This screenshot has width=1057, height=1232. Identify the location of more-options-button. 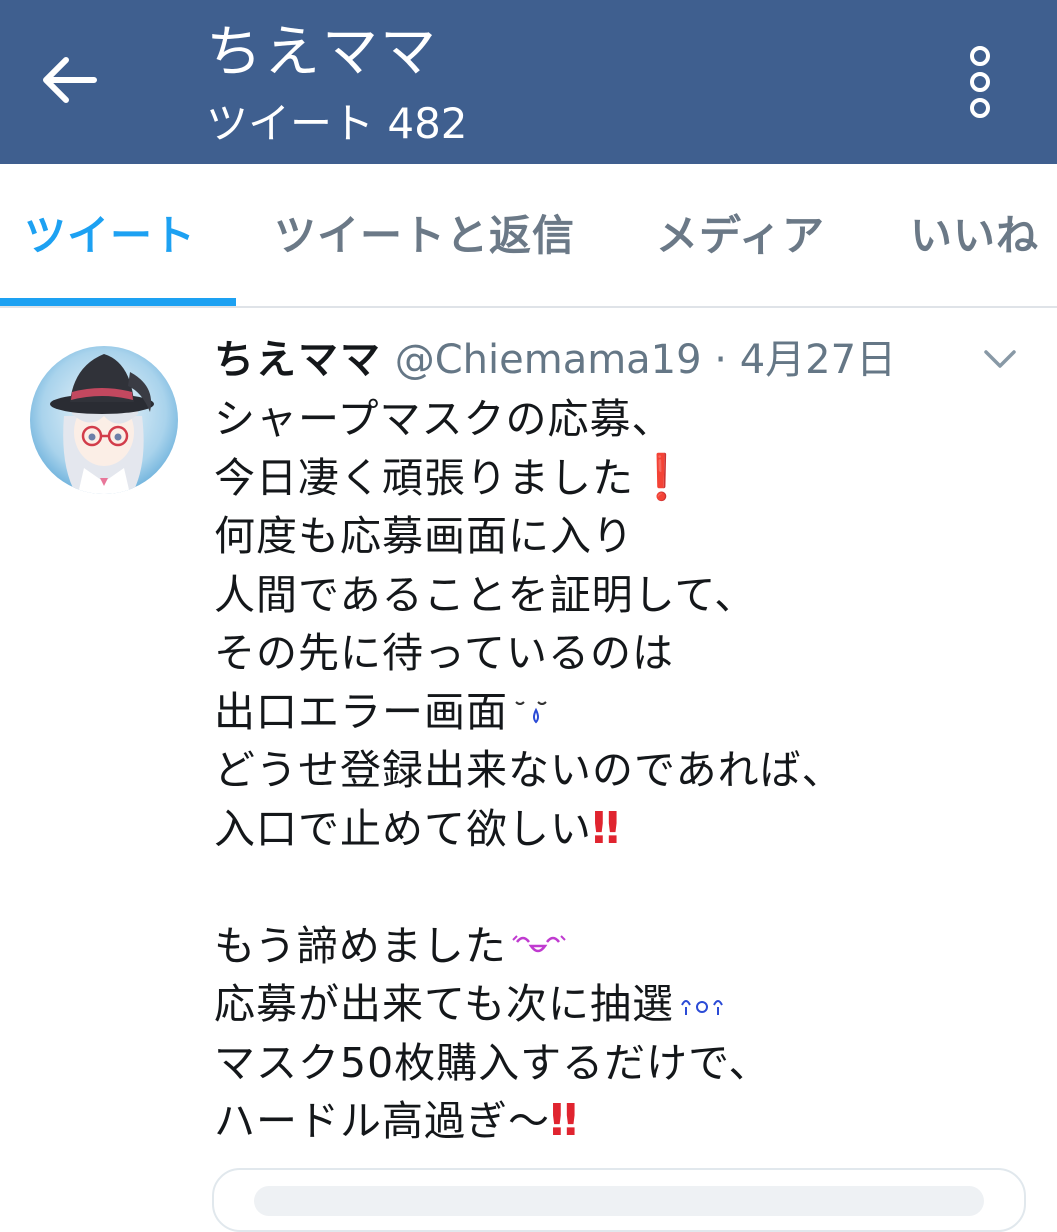
(980, 82).